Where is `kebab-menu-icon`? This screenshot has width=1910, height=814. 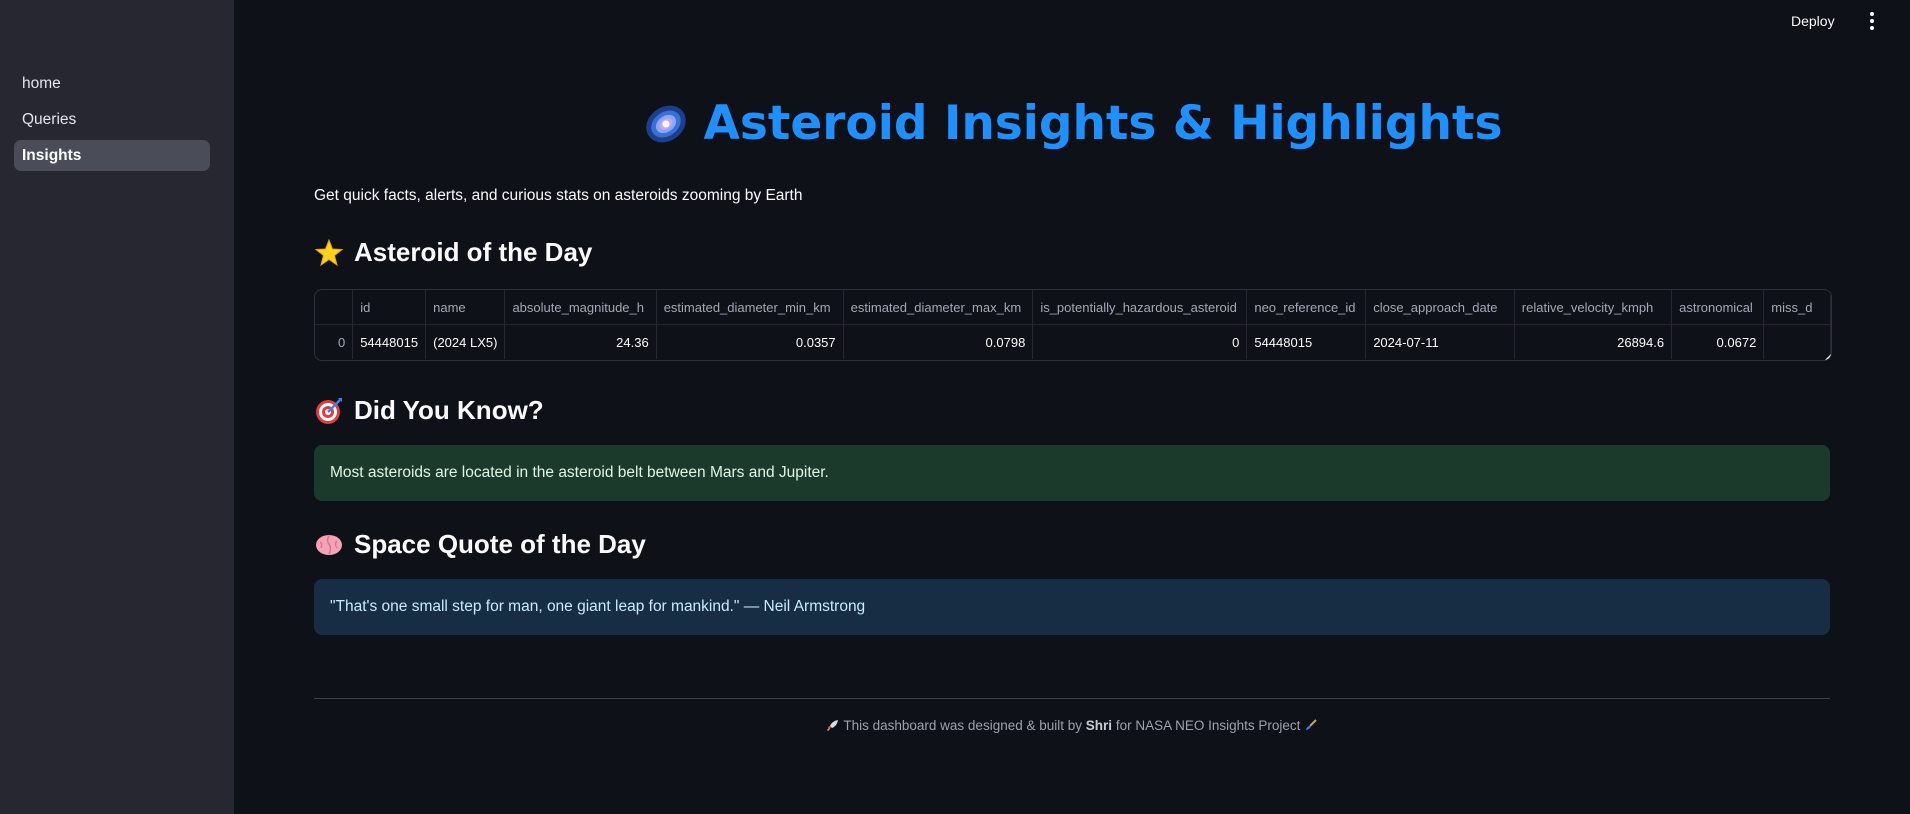 kebab-menu-icon is located at coordinates (1872, 21).